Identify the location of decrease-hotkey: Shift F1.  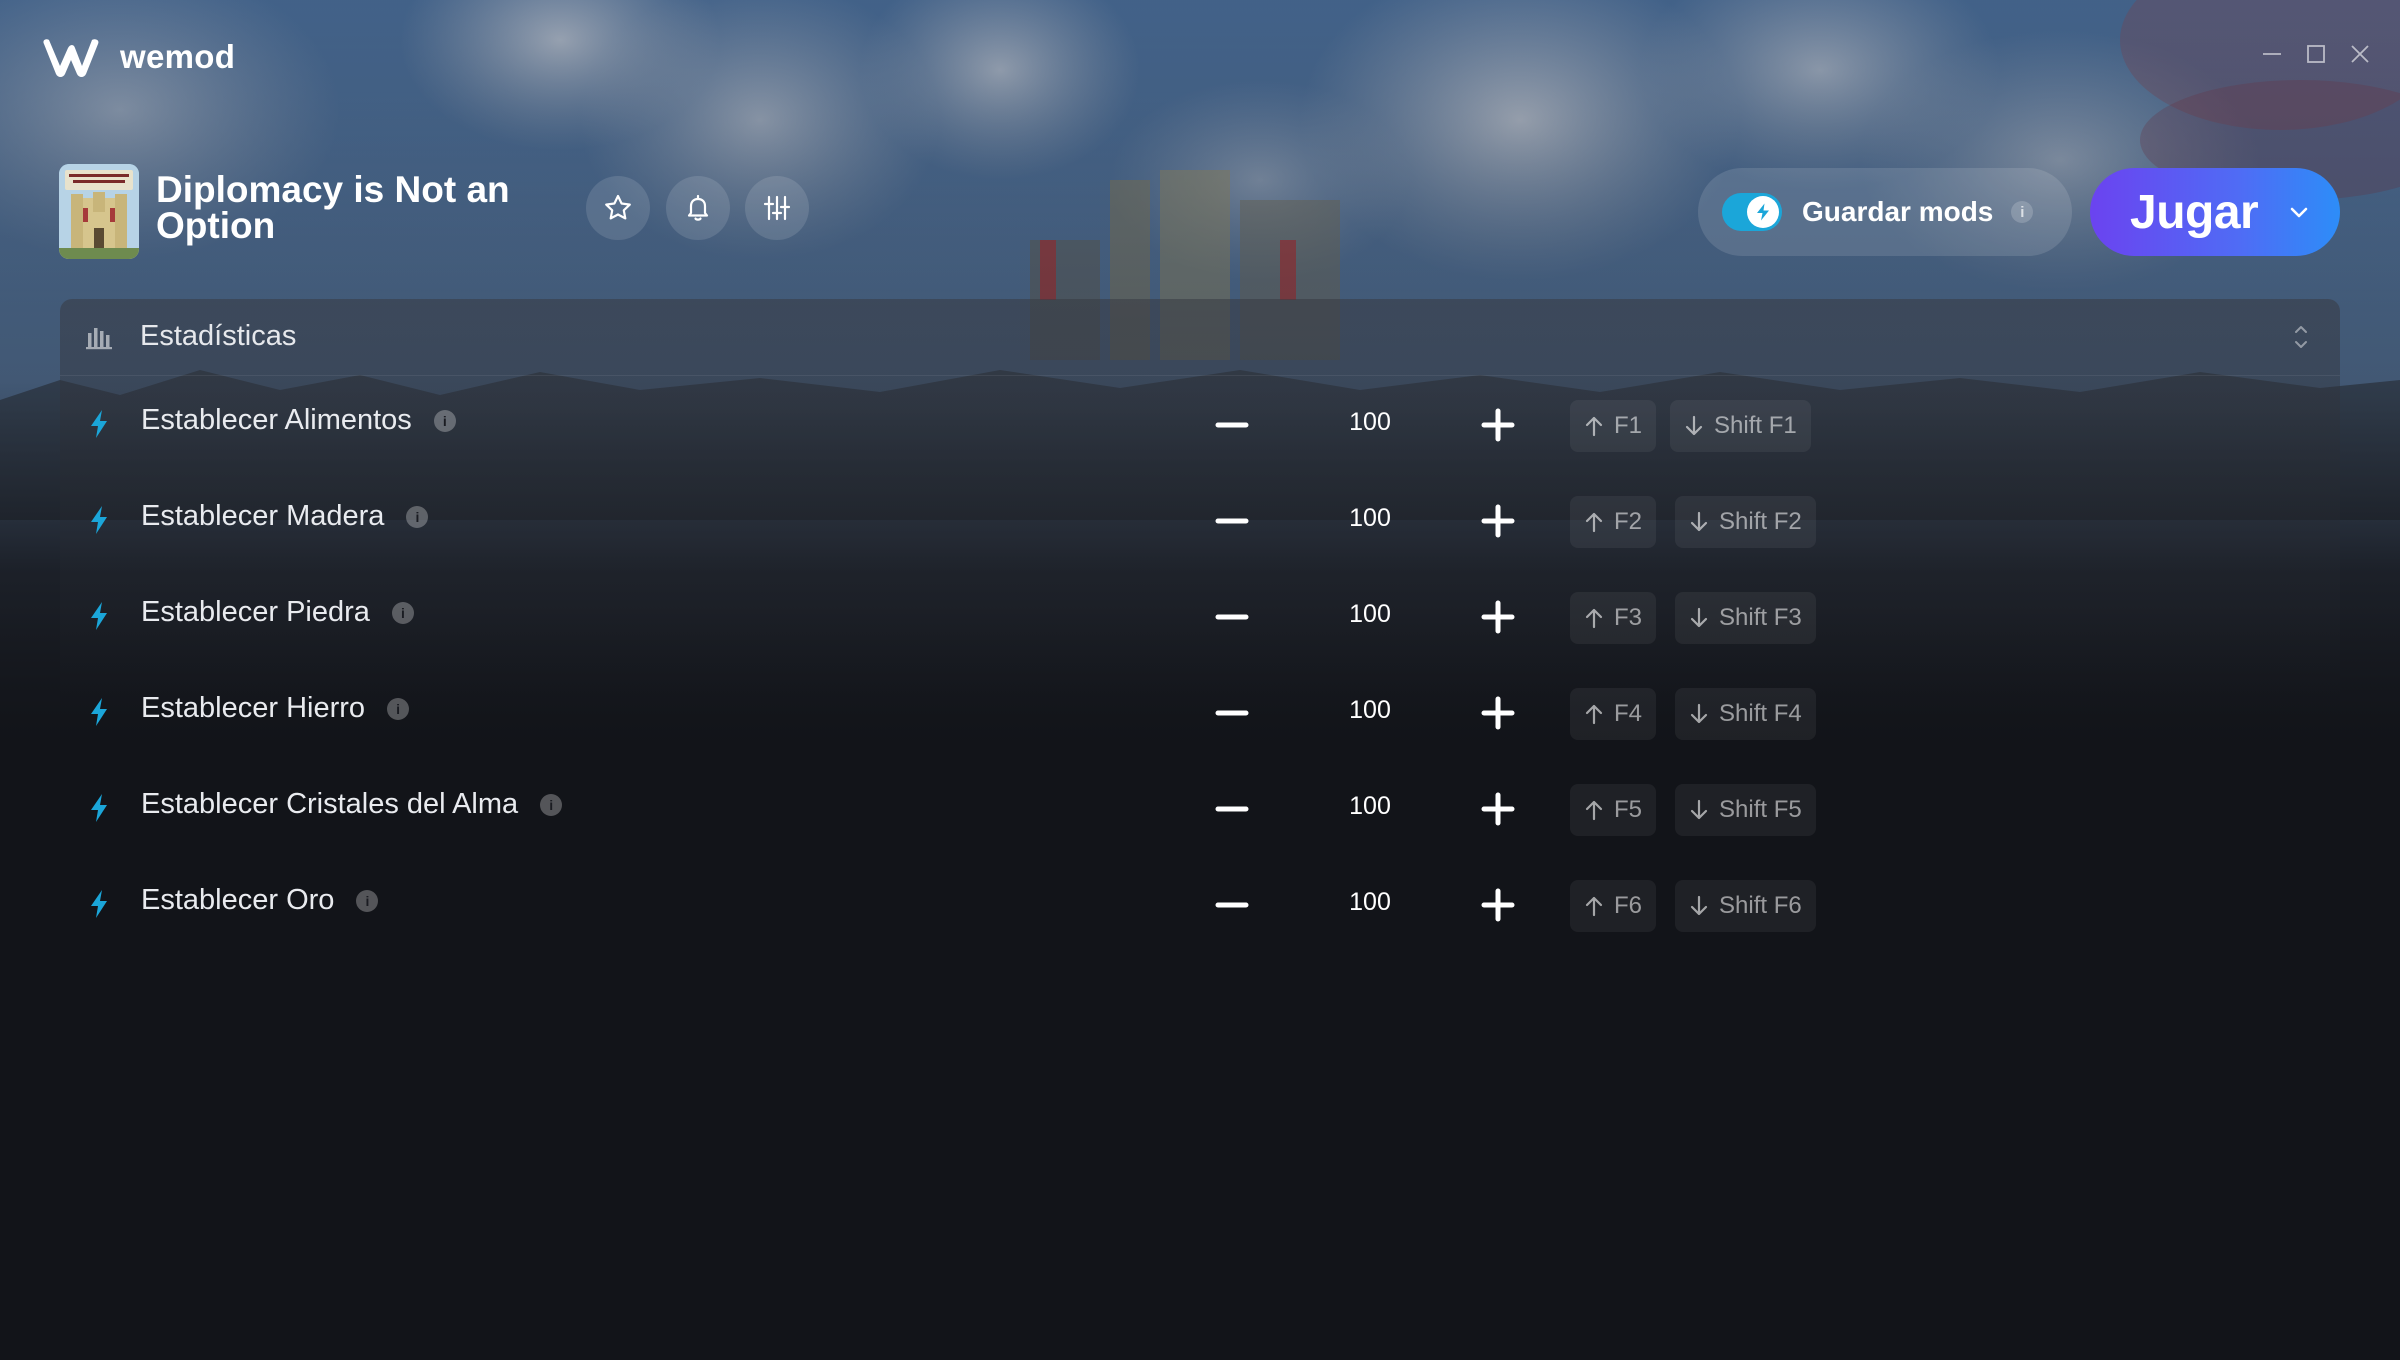
(1740, 426).